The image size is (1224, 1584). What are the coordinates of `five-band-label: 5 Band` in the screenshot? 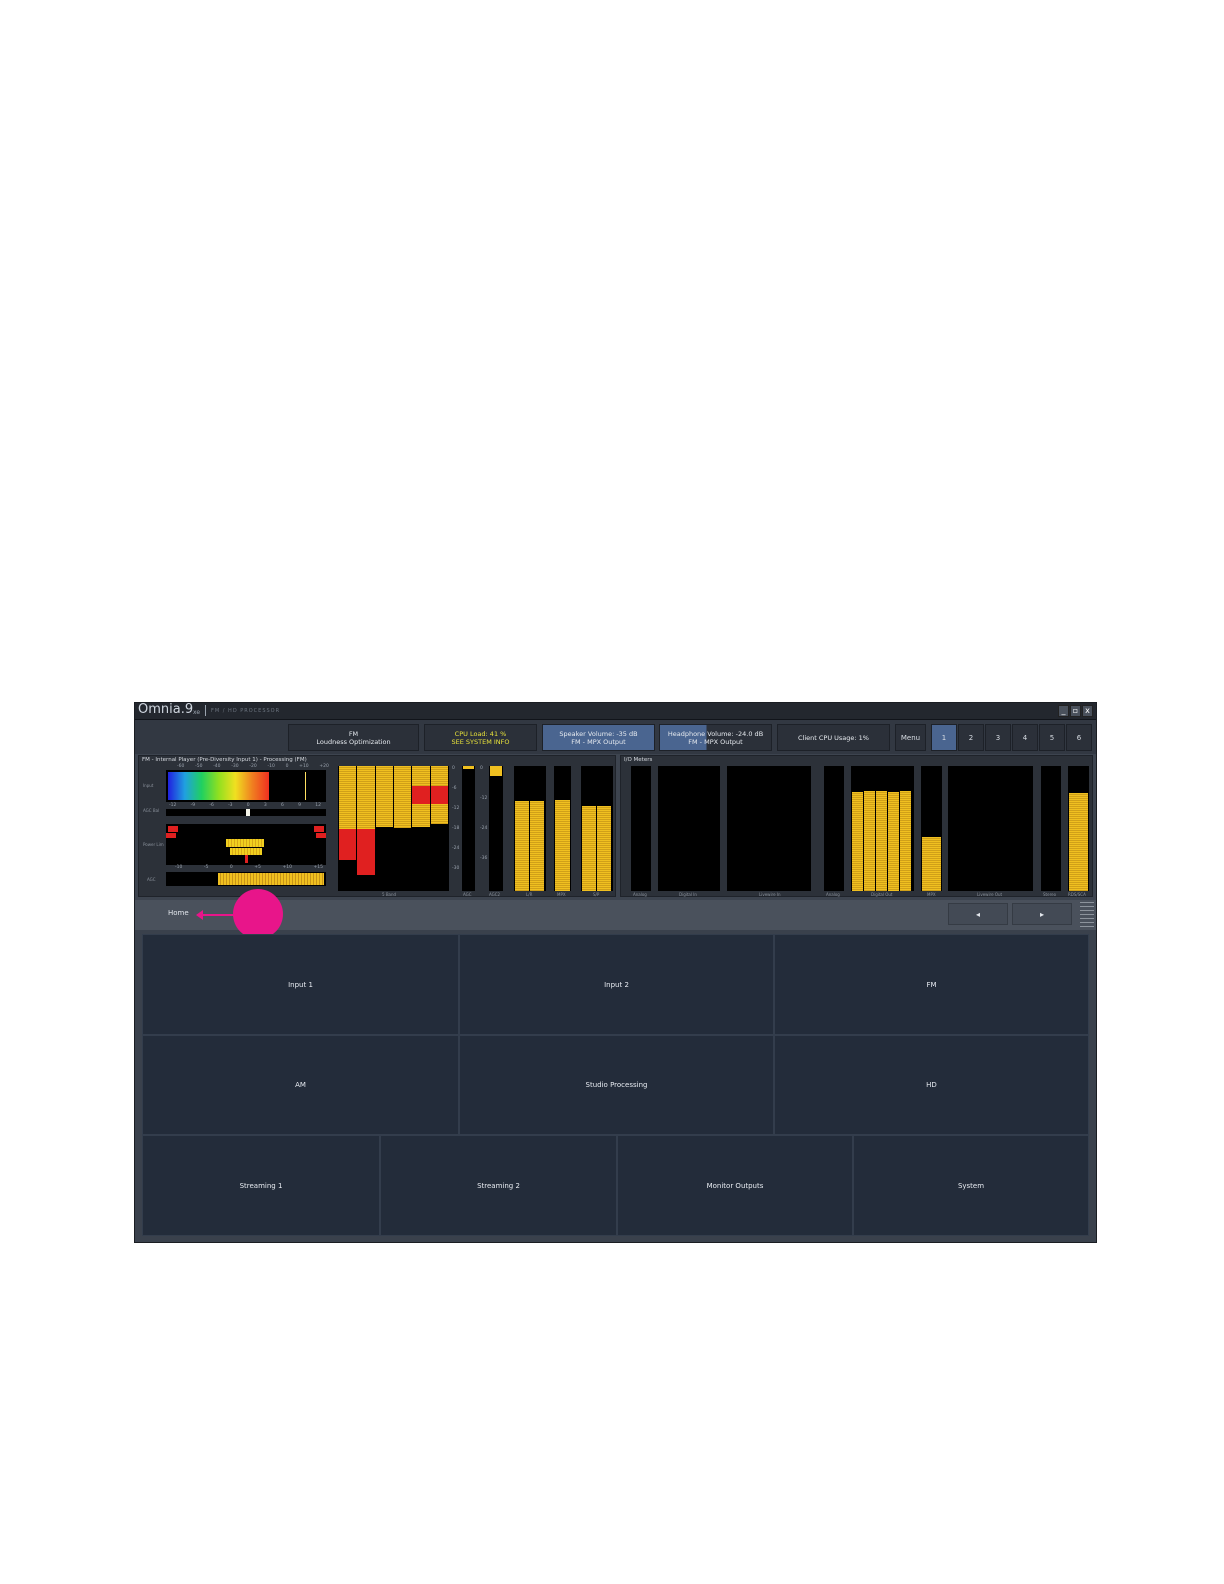 It's located at (389, 894).